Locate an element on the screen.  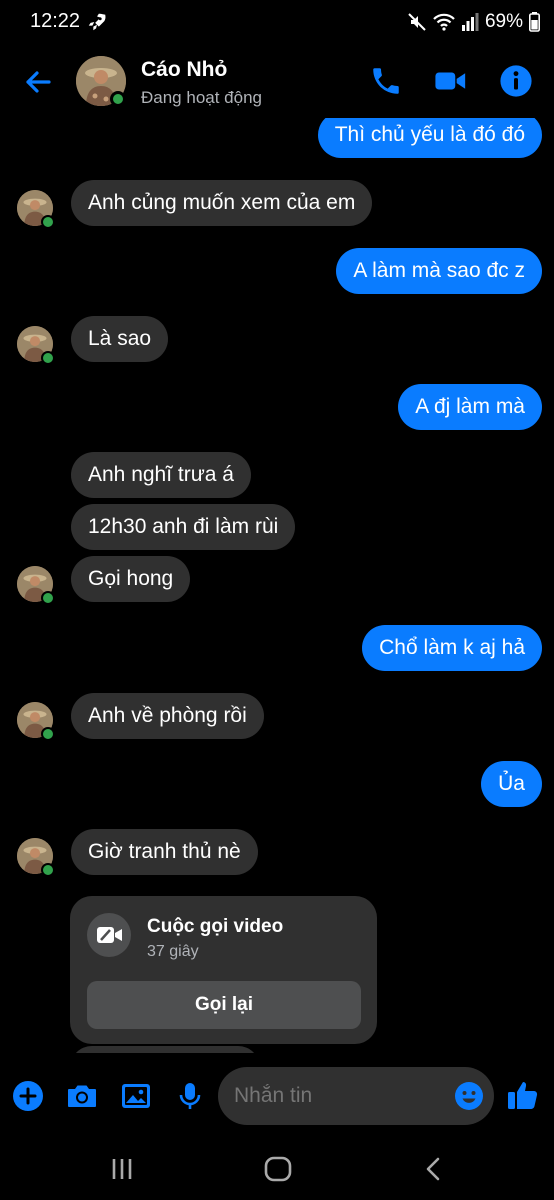
wifi-icon is located at coordinates (444, 22).